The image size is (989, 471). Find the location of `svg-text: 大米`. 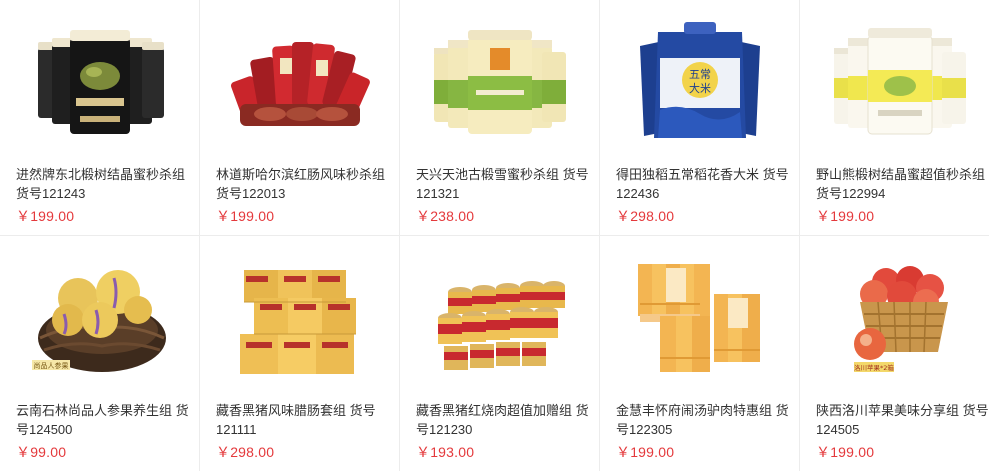

svg-text: 大米 is located at coordinates (700, 88).